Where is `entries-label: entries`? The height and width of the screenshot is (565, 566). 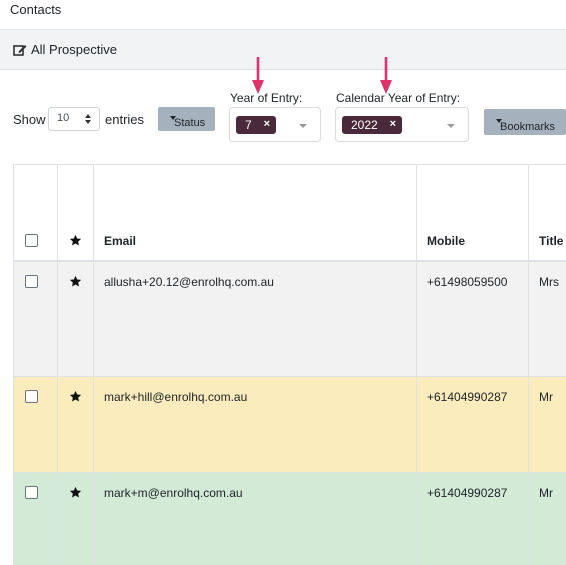 entries-label: entries is located at coordinates (125, 119).